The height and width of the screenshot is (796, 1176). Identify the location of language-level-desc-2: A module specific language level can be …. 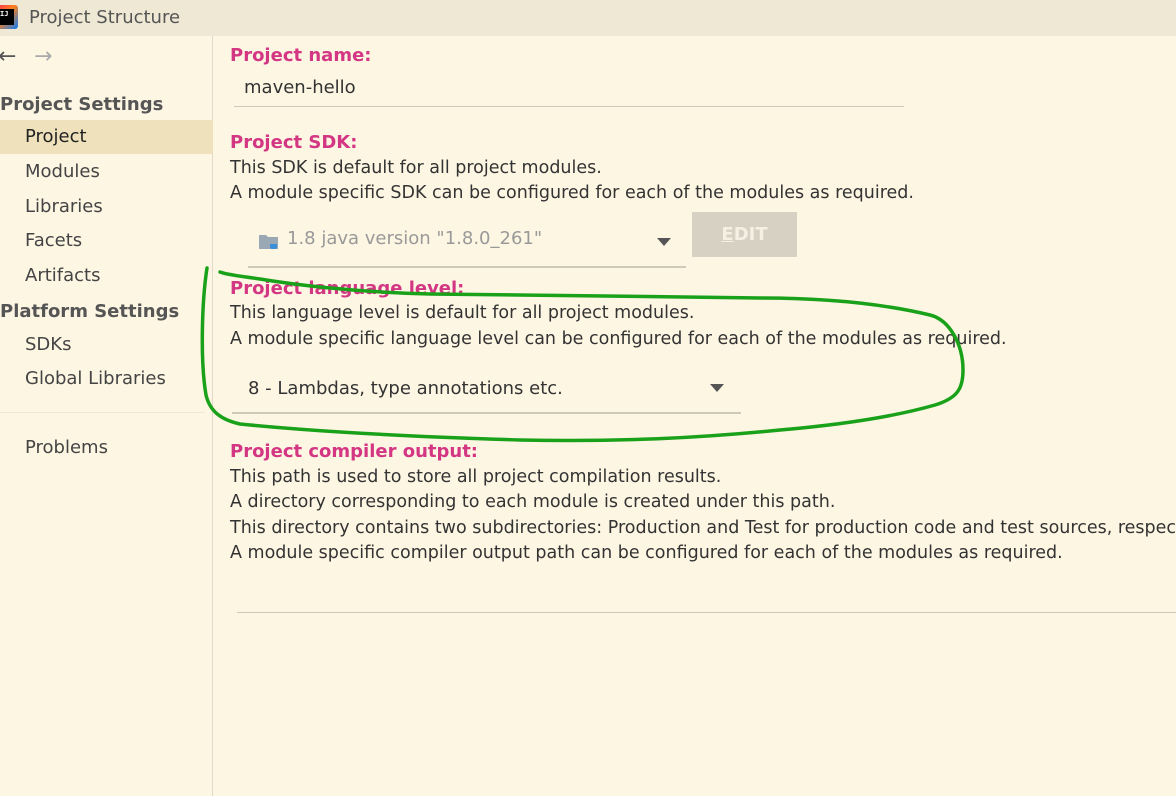
(618, 339).